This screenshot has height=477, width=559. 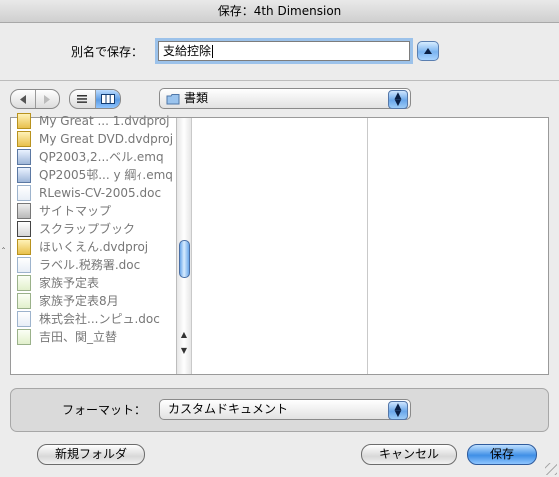 I want to click on file-list-item: 家族予定表8月, so click(x=93, y=301).